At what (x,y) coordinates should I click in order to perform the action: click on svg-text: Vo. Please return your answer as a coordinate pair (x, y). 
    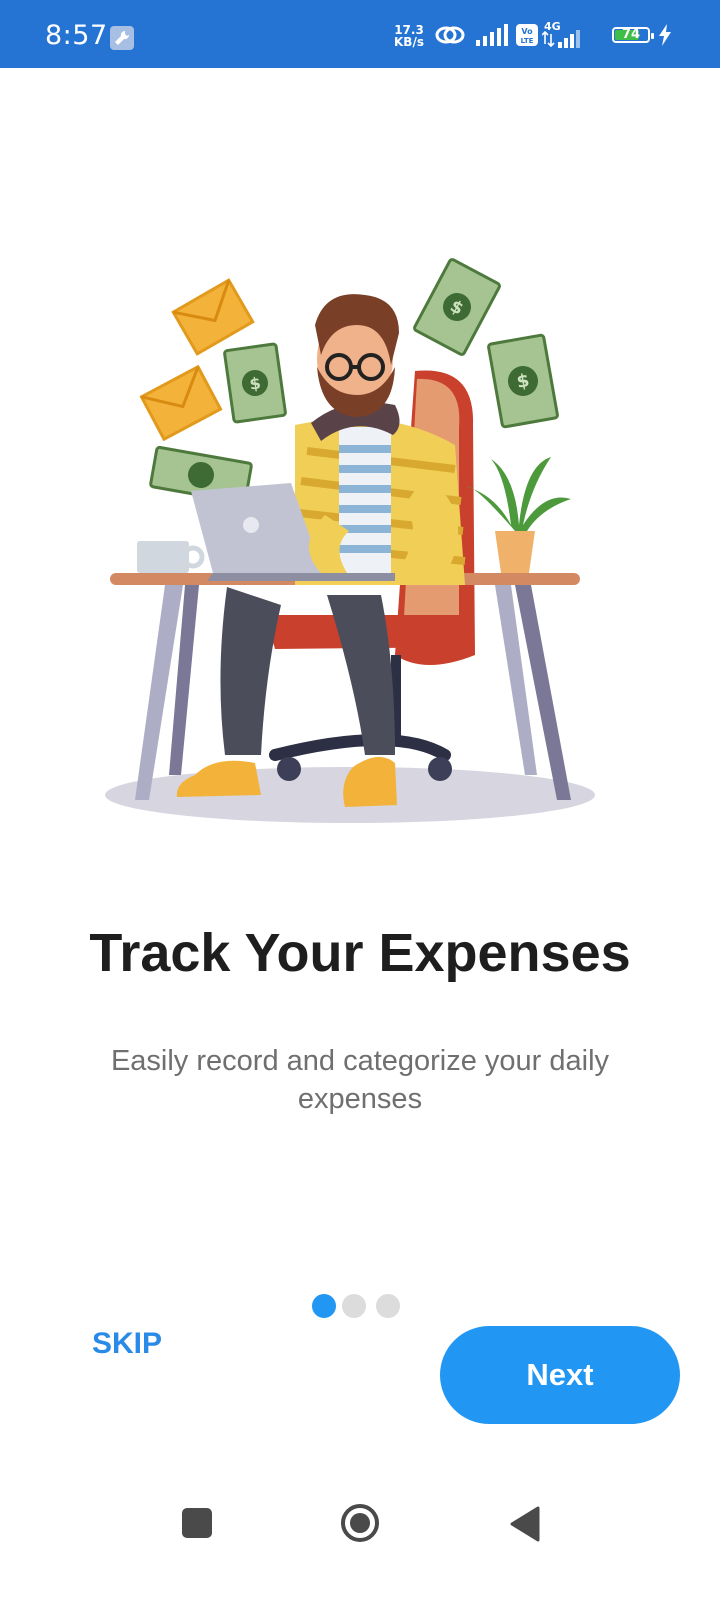
    Looking at the image, I should click on (527, 31).